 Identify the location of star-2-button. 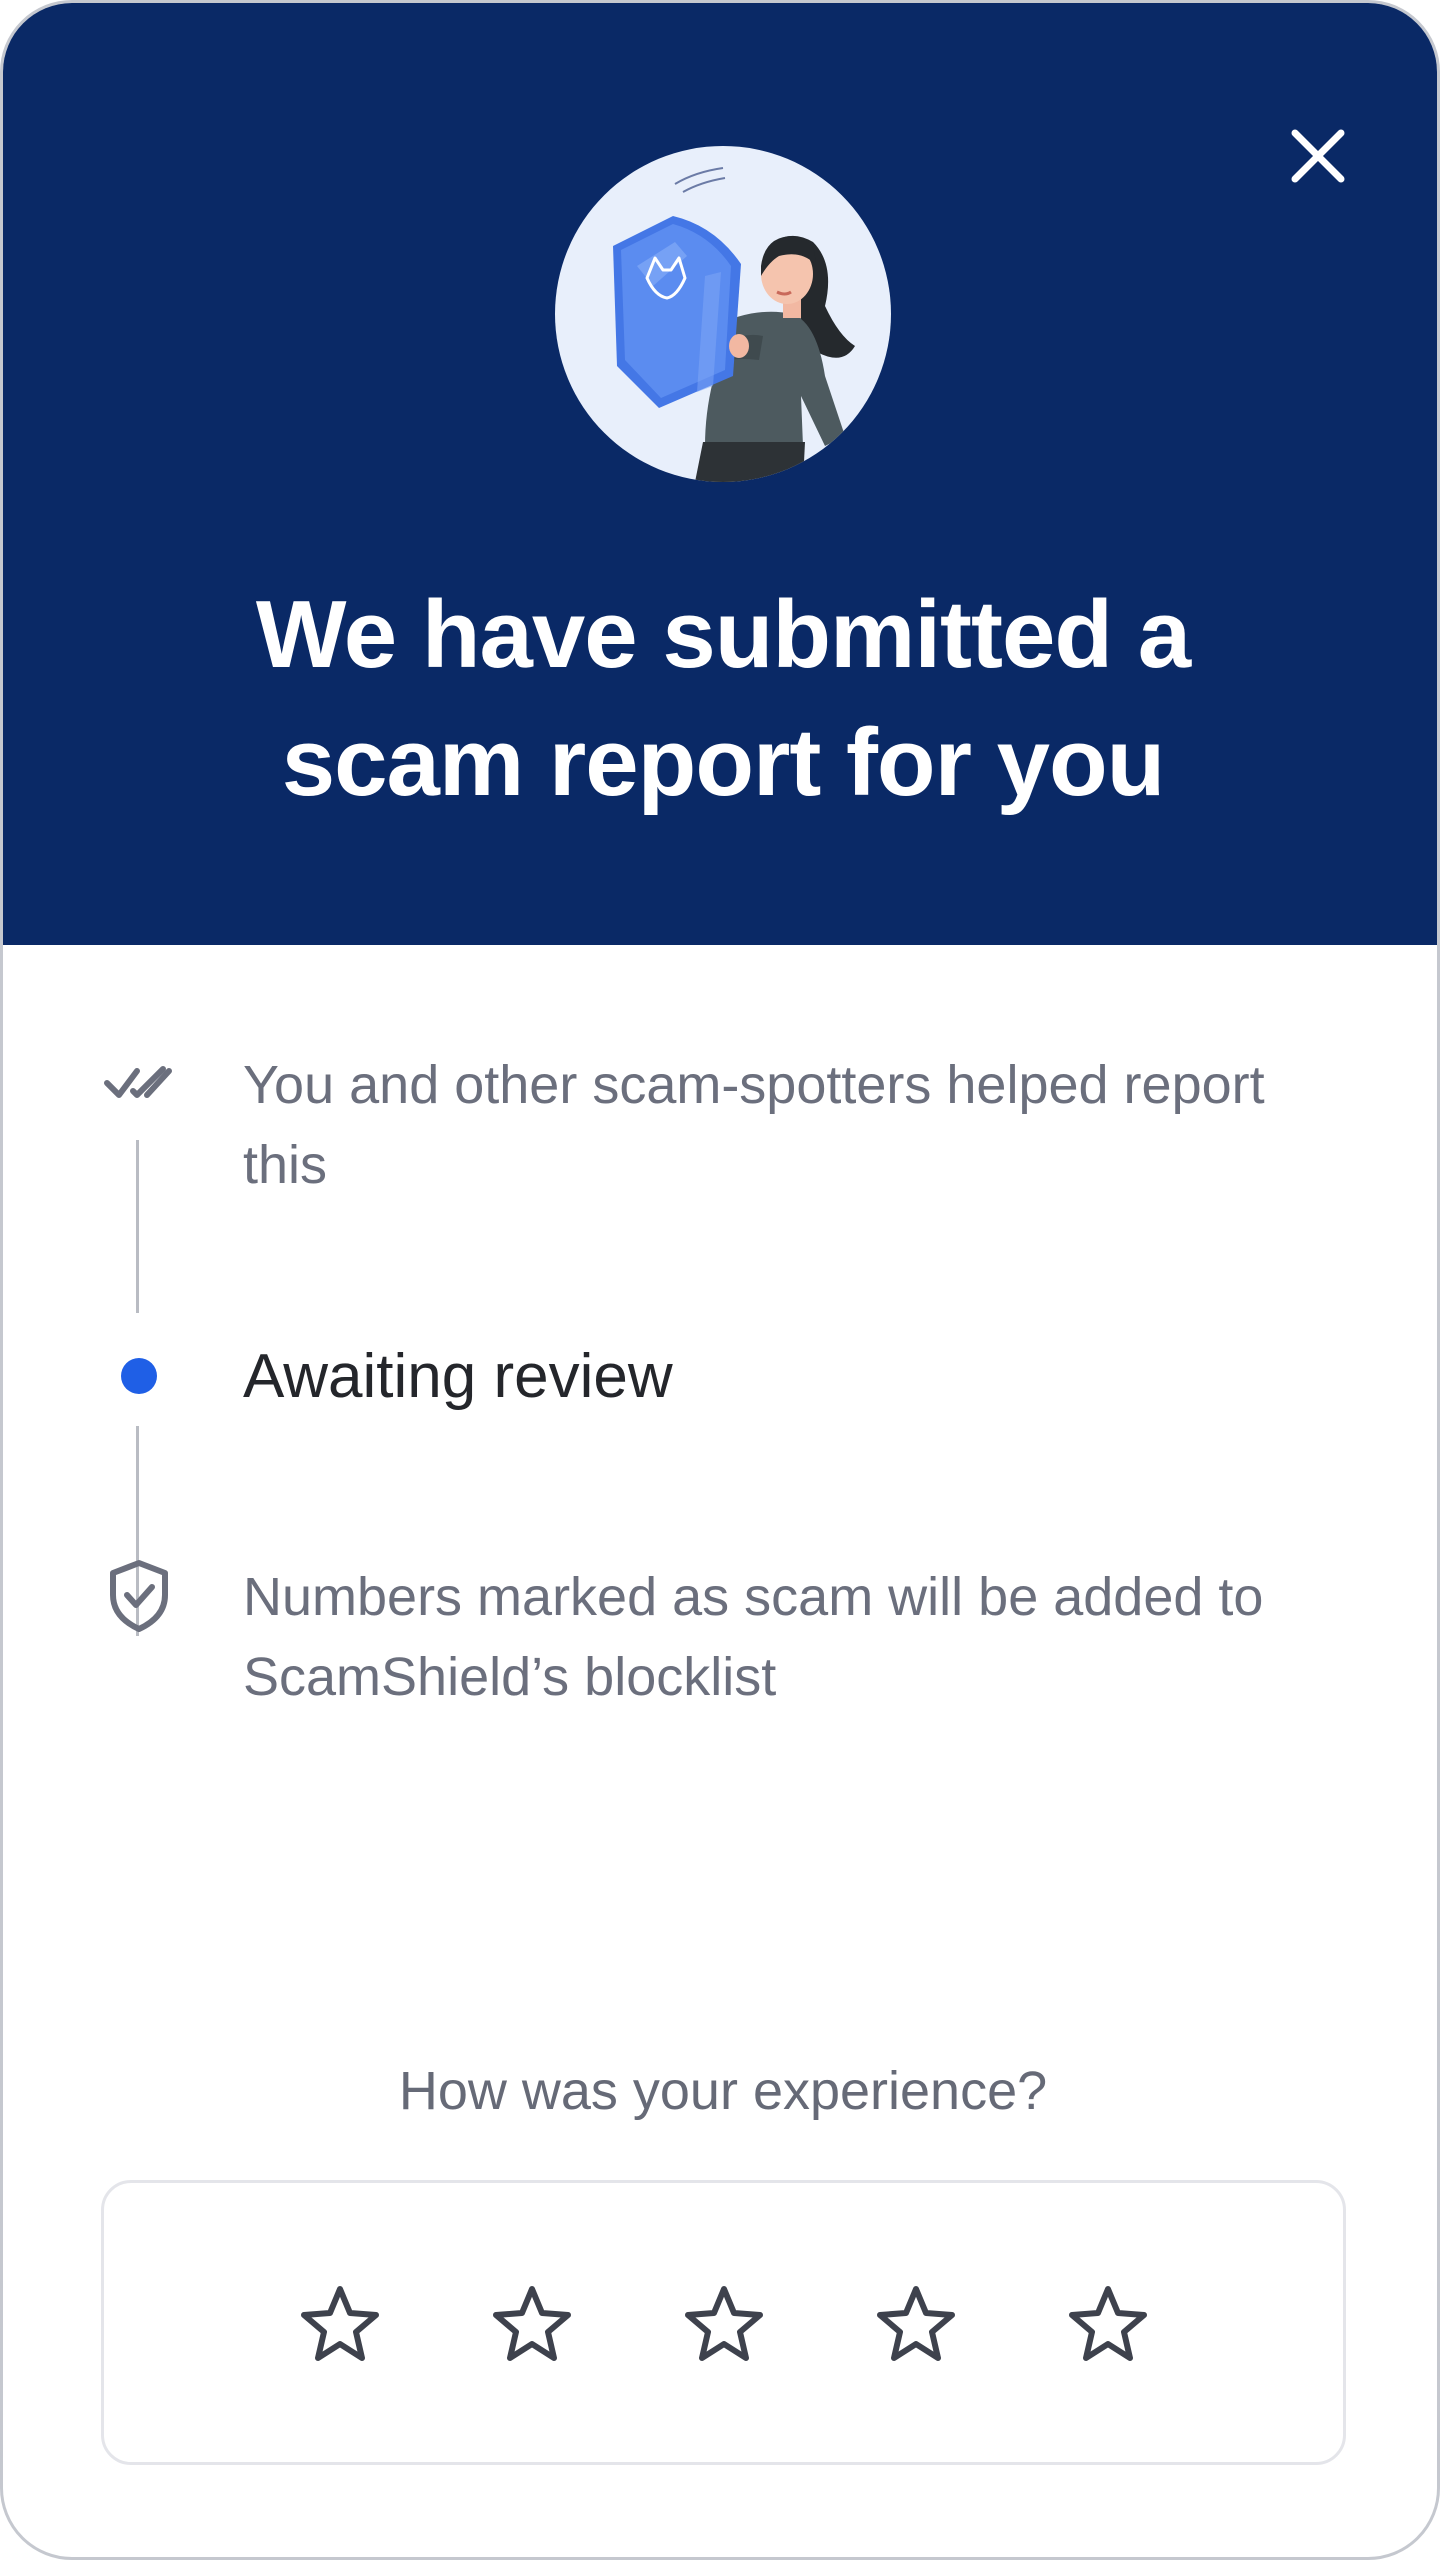
(532, 2325).